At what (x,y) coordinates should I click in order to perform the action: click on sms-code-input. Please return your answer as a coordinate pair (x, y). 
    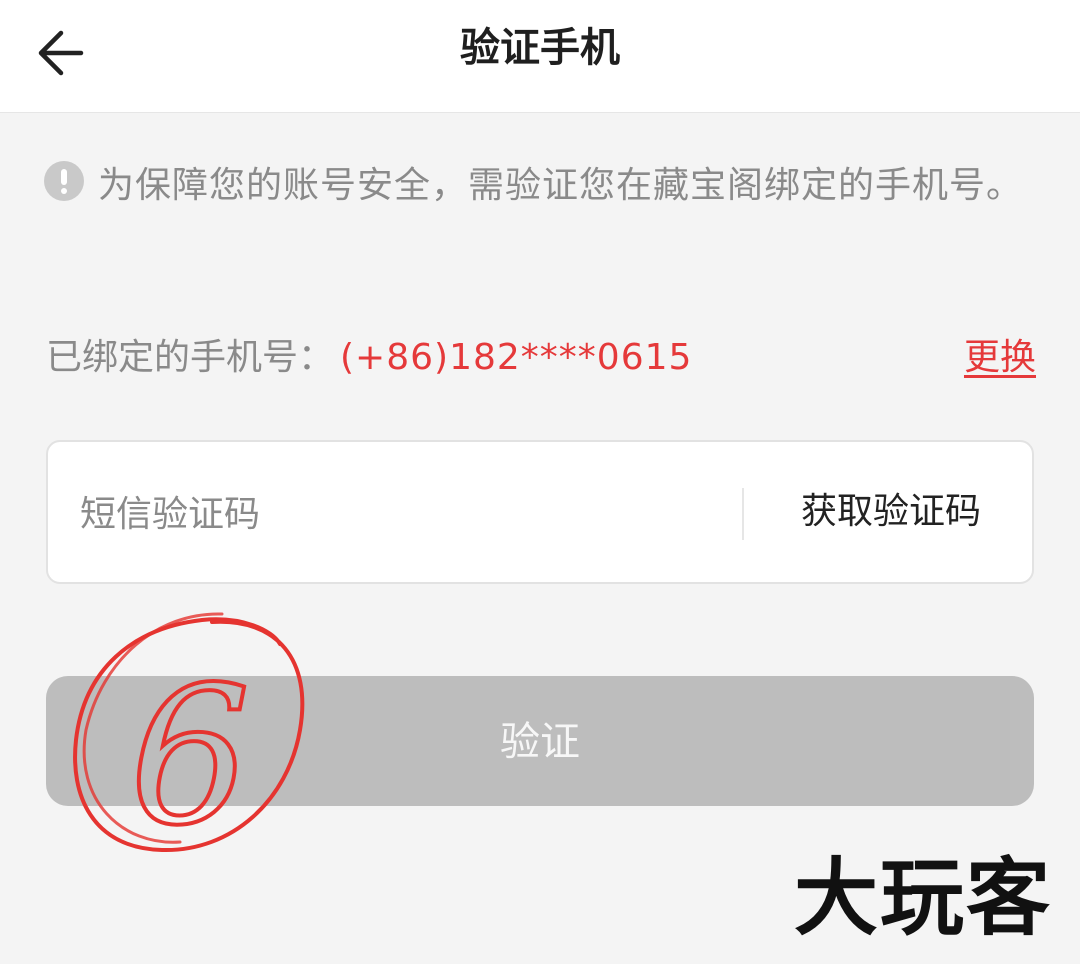
    Looking at the image, I should click on (400, 514).